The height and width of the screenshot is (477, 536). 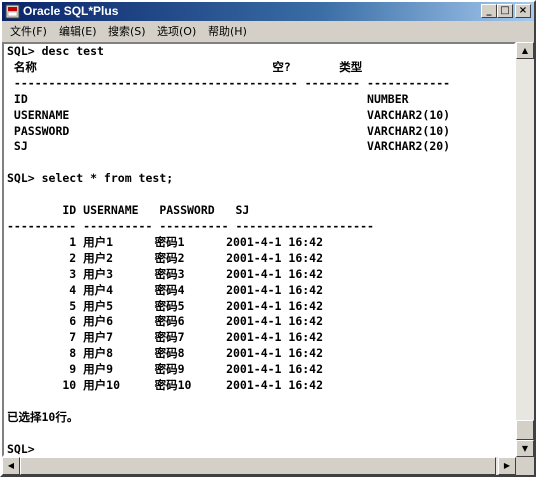 What do you see at coordinates (55, 51) in the screenshot?
I see `console-line: SQL> desc test` at bounding box center [55, 51].